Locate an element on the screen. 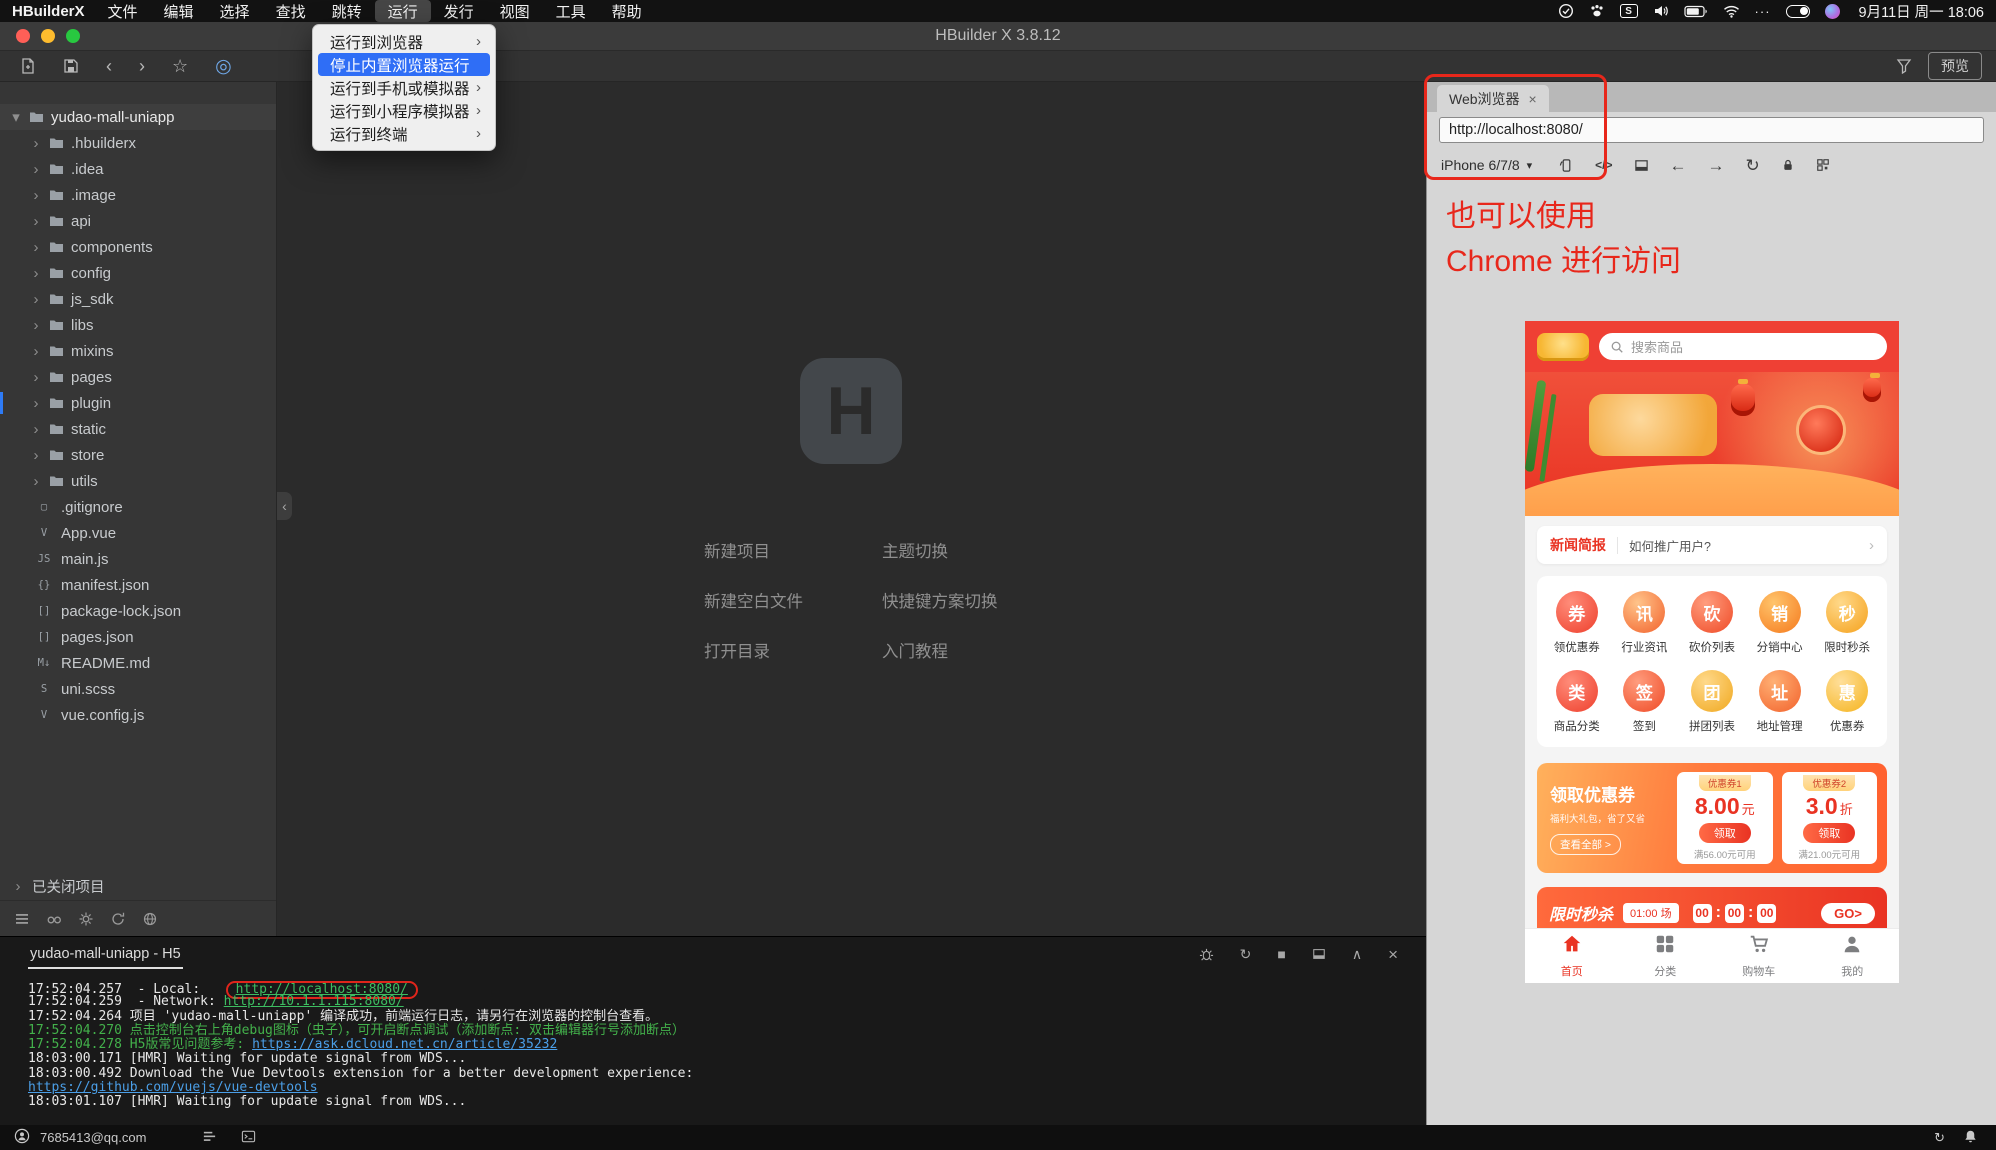  console-view-icon is located at coordinates (1641, 165).